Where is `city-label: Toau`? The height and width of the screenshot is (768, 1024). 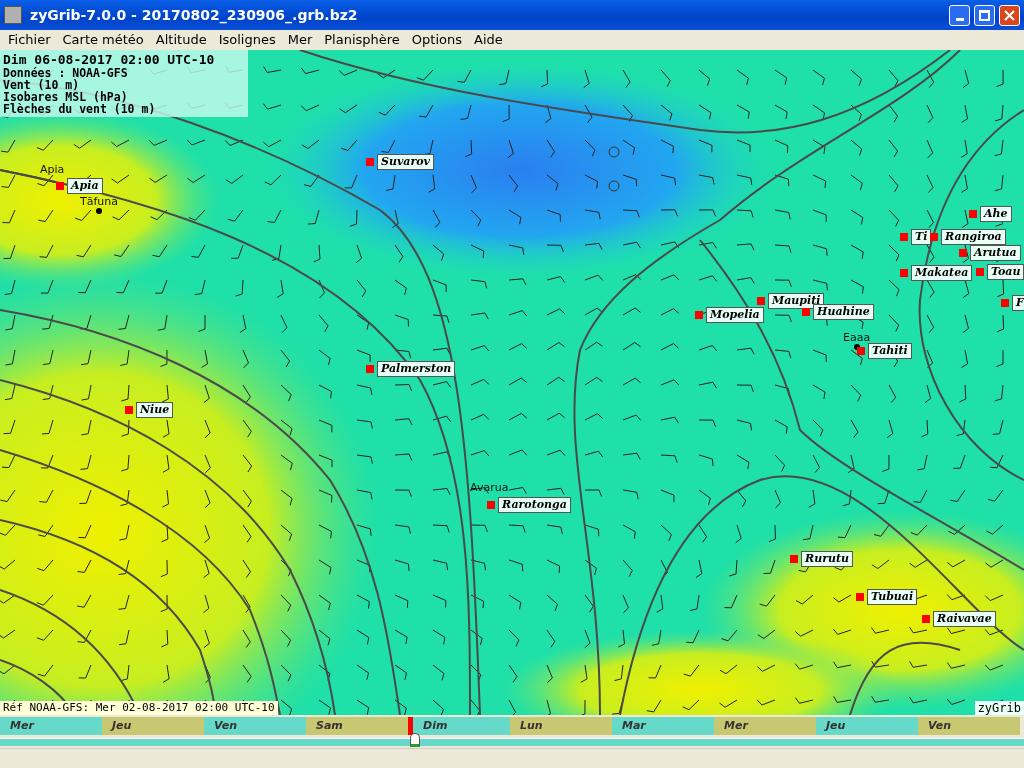 city-label: Toau is located at coordinates (1005, 272).